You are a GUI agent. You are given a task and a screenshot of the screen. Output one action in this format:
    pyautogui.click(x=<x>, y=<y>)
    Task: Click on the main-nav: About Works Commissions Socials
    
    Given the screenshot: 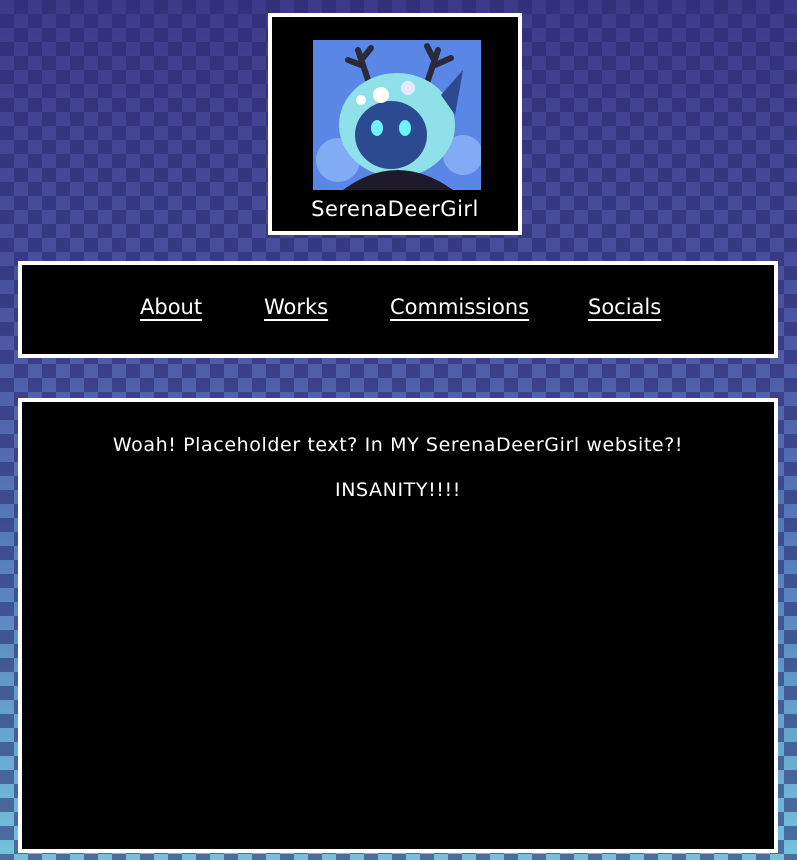 What is the action you would take?
    pyautogui.click(x=398, y=309)
    